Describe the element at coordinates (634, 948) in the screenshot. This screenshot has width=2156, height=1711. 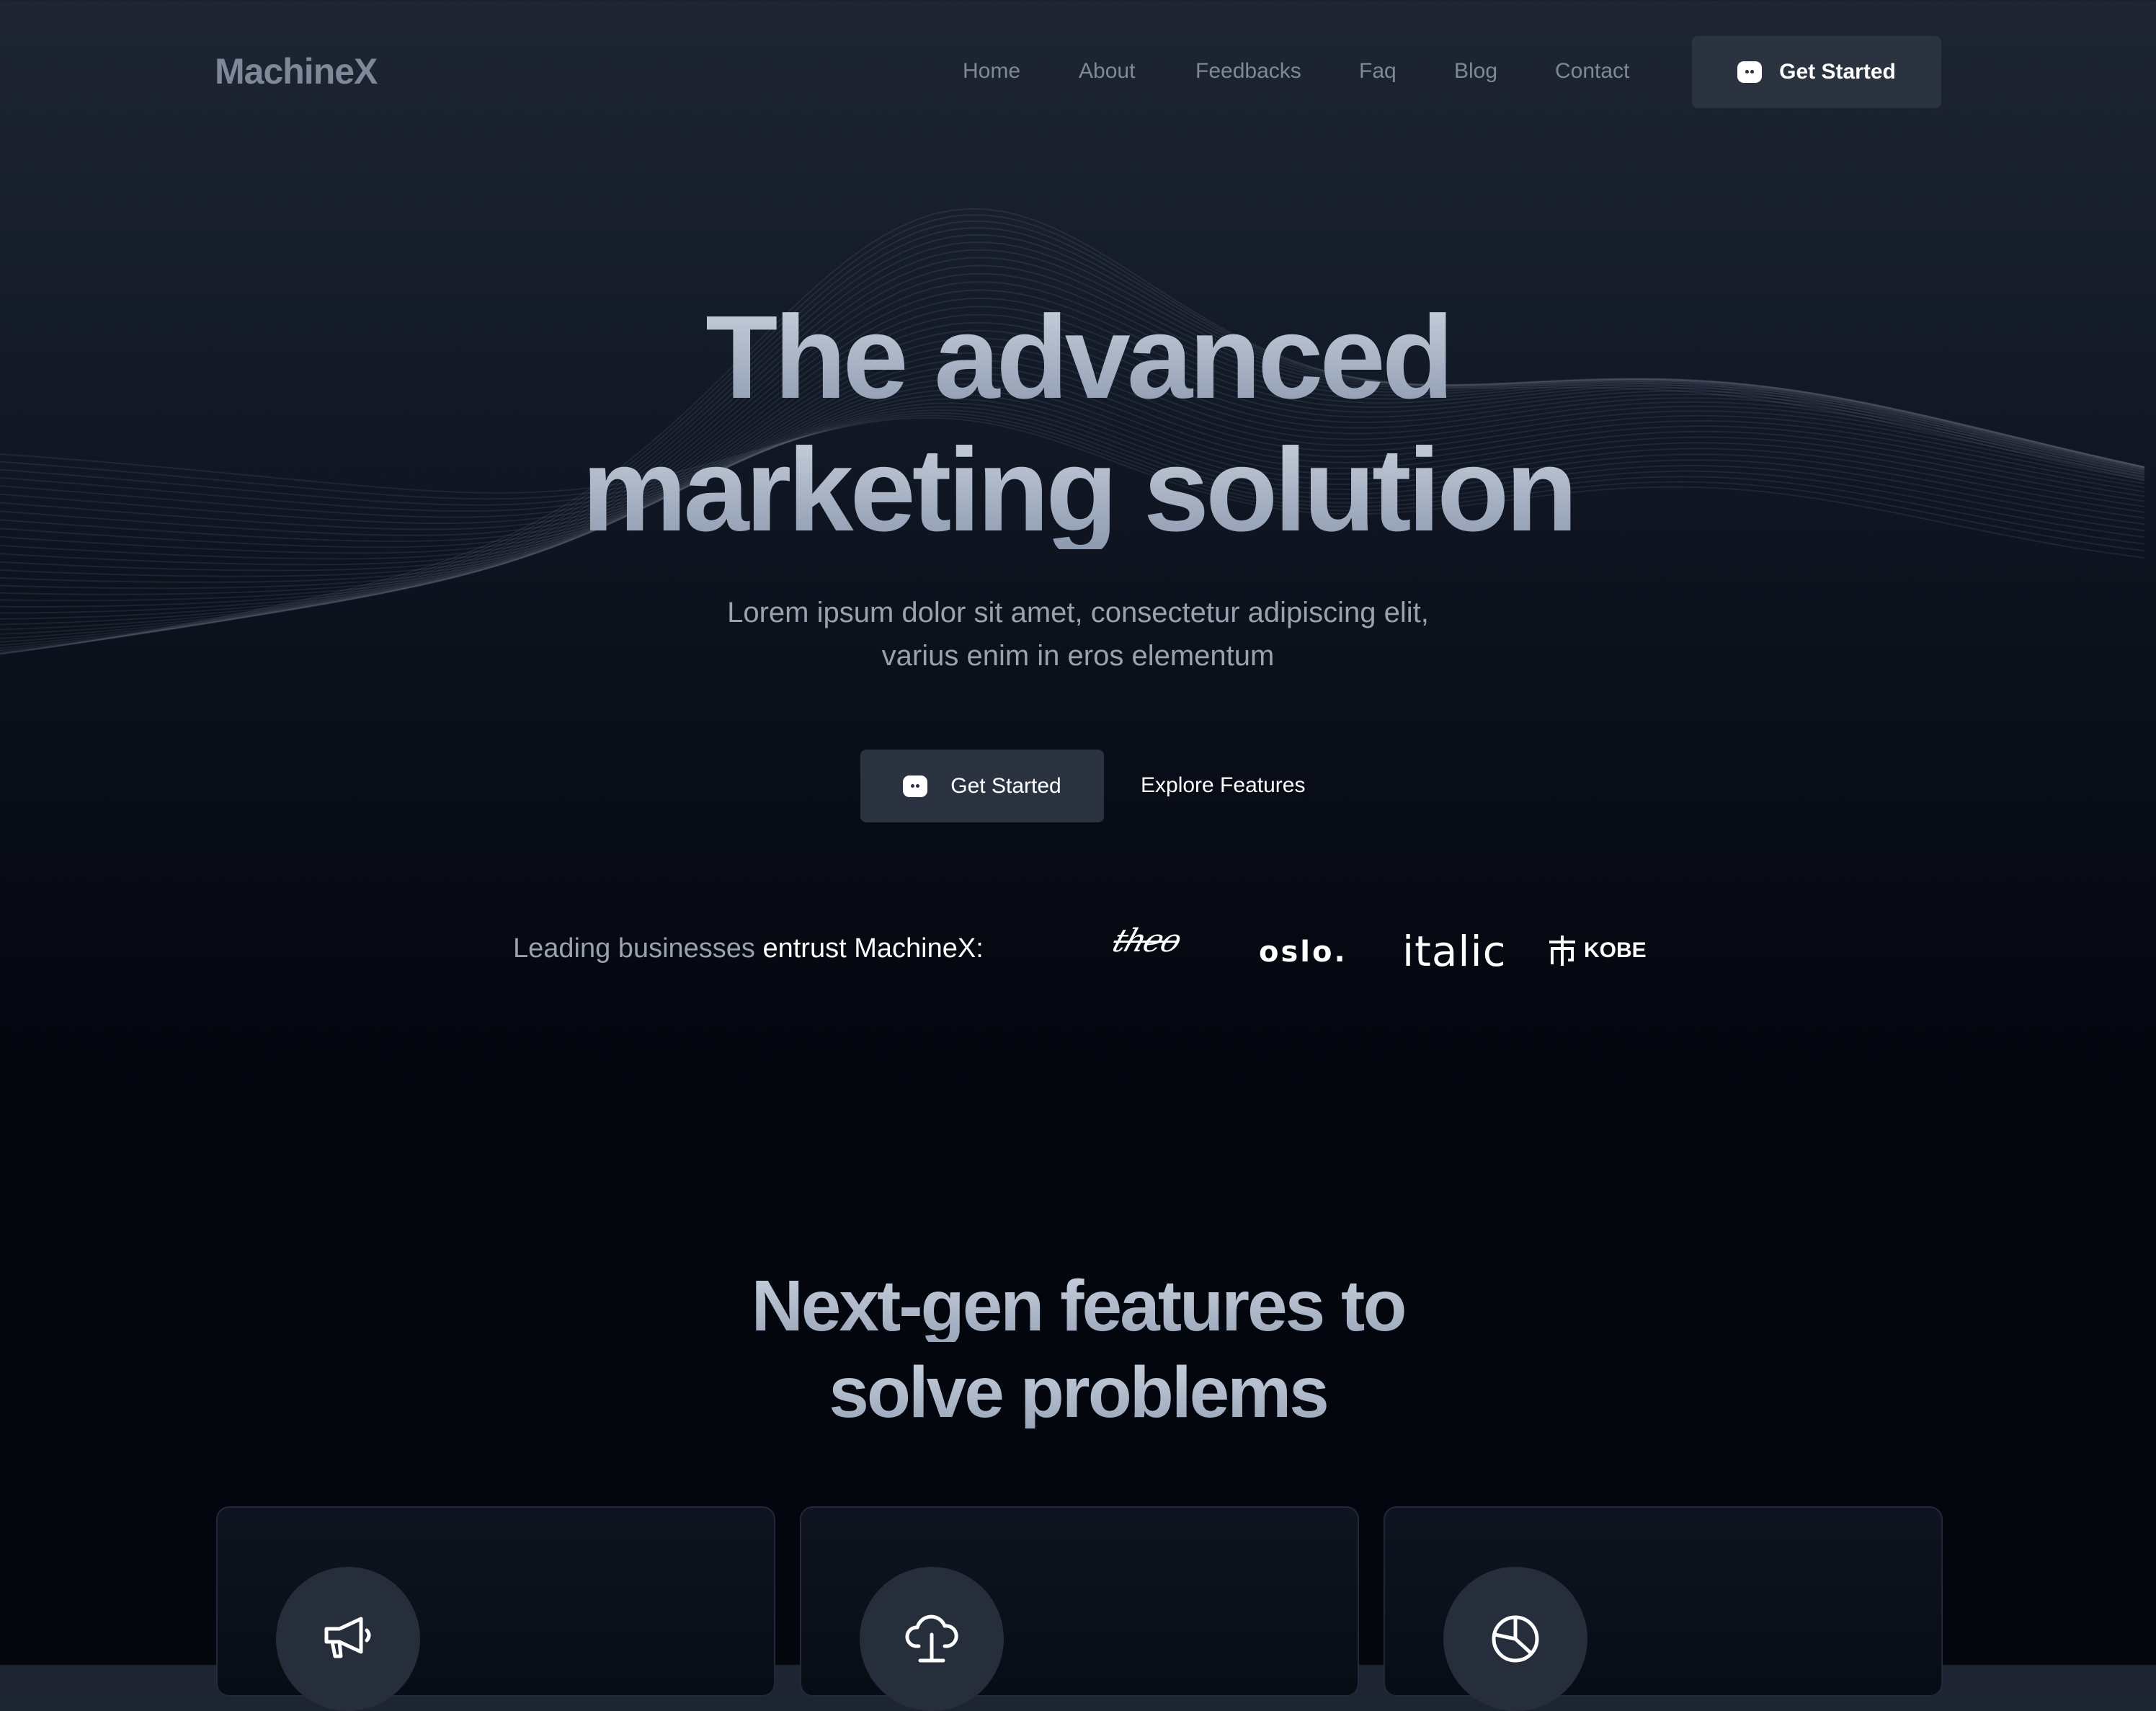
I see `trusted-lead: Leading businesses` at that location.